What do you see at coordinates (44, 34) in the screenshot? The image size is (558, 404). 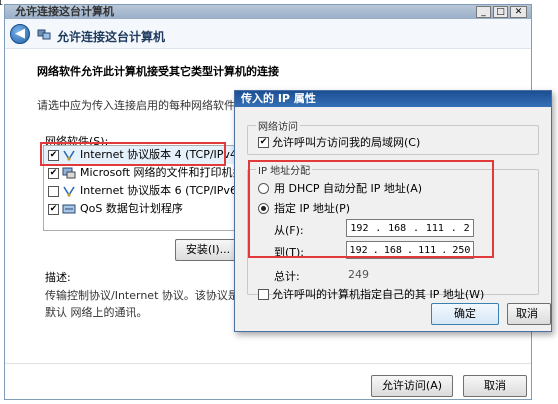 I see `network-connection-icon` at bounding box center [44, 34].